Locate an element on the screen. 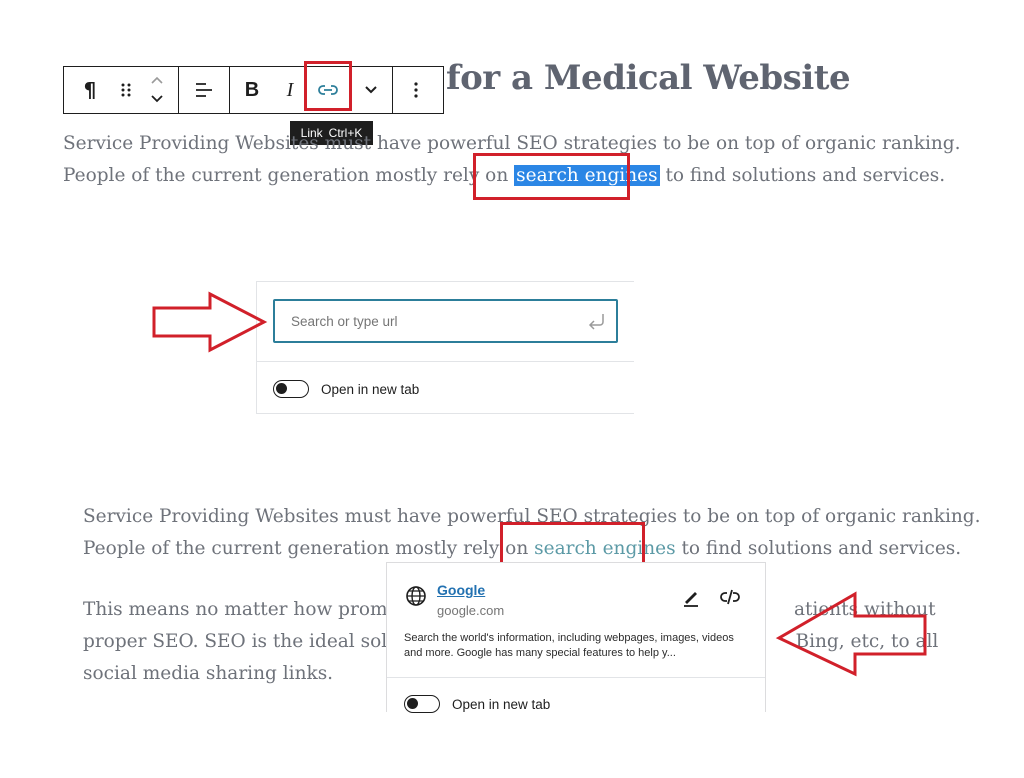 The width and height of the screenshot is (1024, 778). annotation-arrow-right is located at coordinates (210, 322).